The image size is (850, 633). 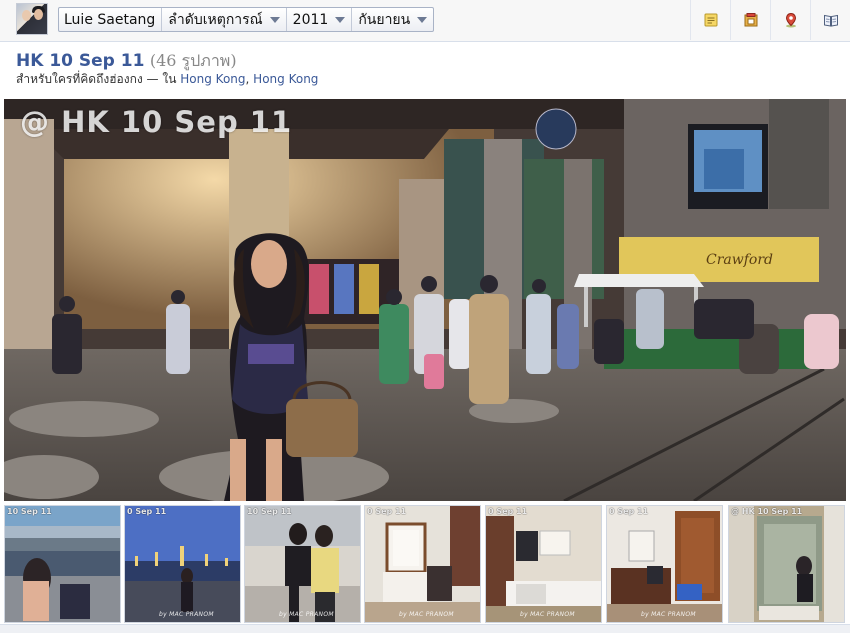 I want to click on user-name: Luie Saetang, so click(x=110, y=19).